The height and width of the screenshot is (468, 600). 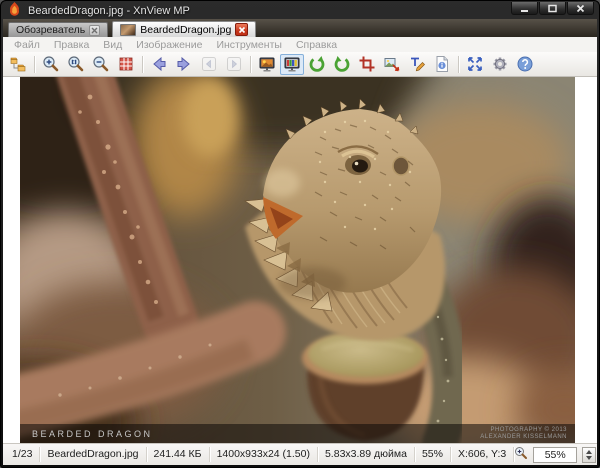 What do you see at coordinates (23, 454) in the screenshot?
I see `status-position: 1/23` at bounding box center [23, 454].